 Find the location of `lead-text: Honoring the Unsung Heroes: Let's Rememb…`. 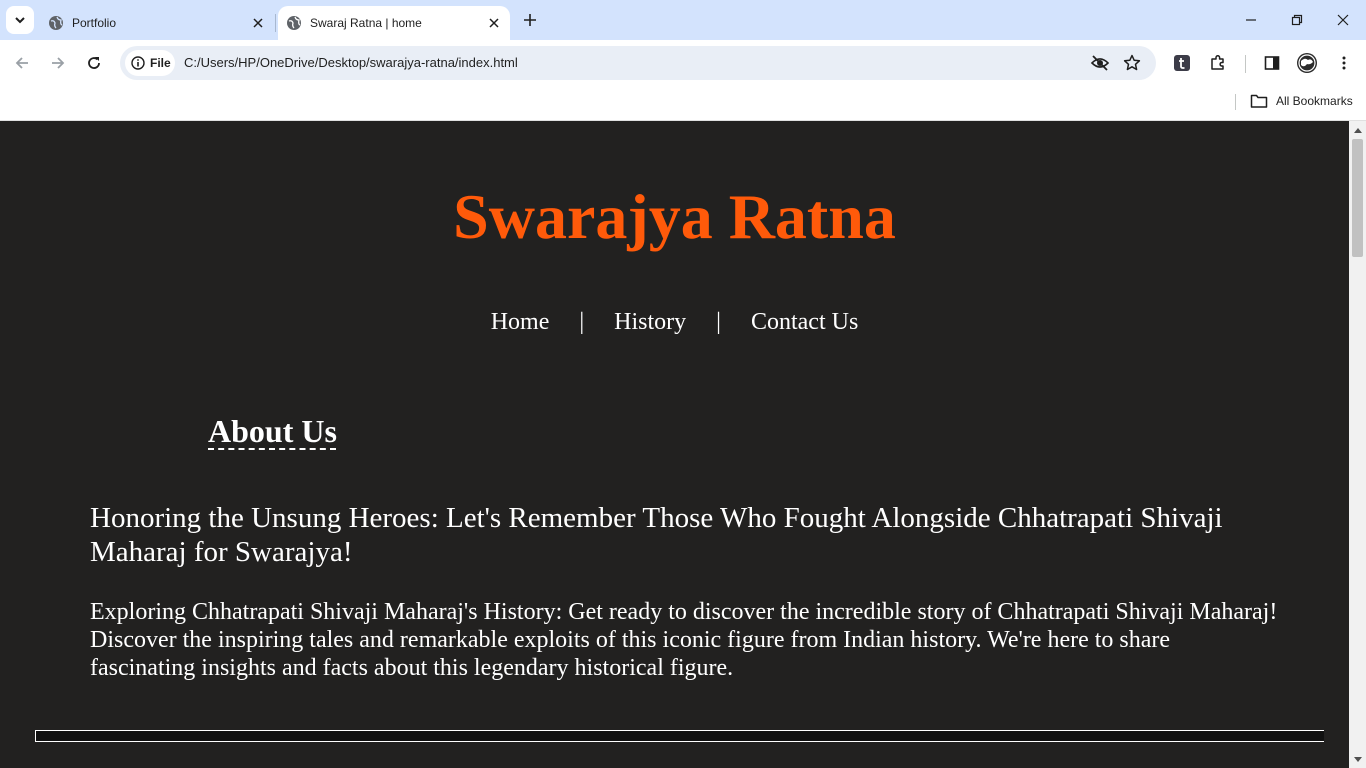

lead-text: Honoring the Unsung Heroes: Let's Rememb… is located at coordinates (656, 535).